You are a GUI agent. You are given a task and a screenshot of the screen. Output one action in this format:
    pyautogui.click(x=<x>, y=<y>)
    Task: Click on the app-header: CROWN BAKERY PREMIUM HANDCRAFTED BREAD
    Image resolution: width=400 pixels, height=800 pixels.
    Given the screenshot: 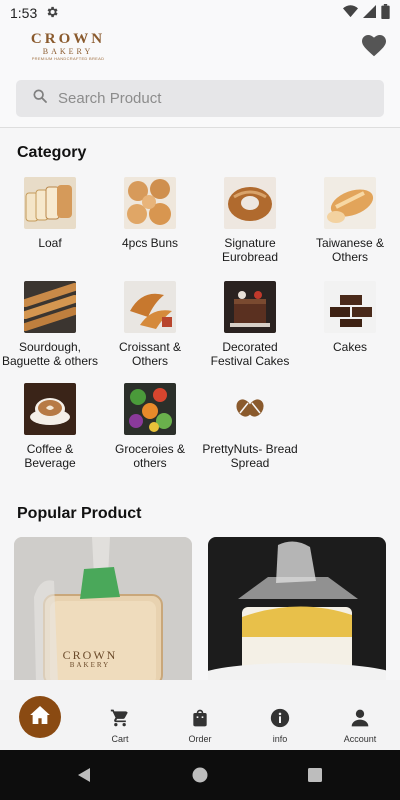 What is the action you would take?
    pyautogui.click(x=200, y=77)
    